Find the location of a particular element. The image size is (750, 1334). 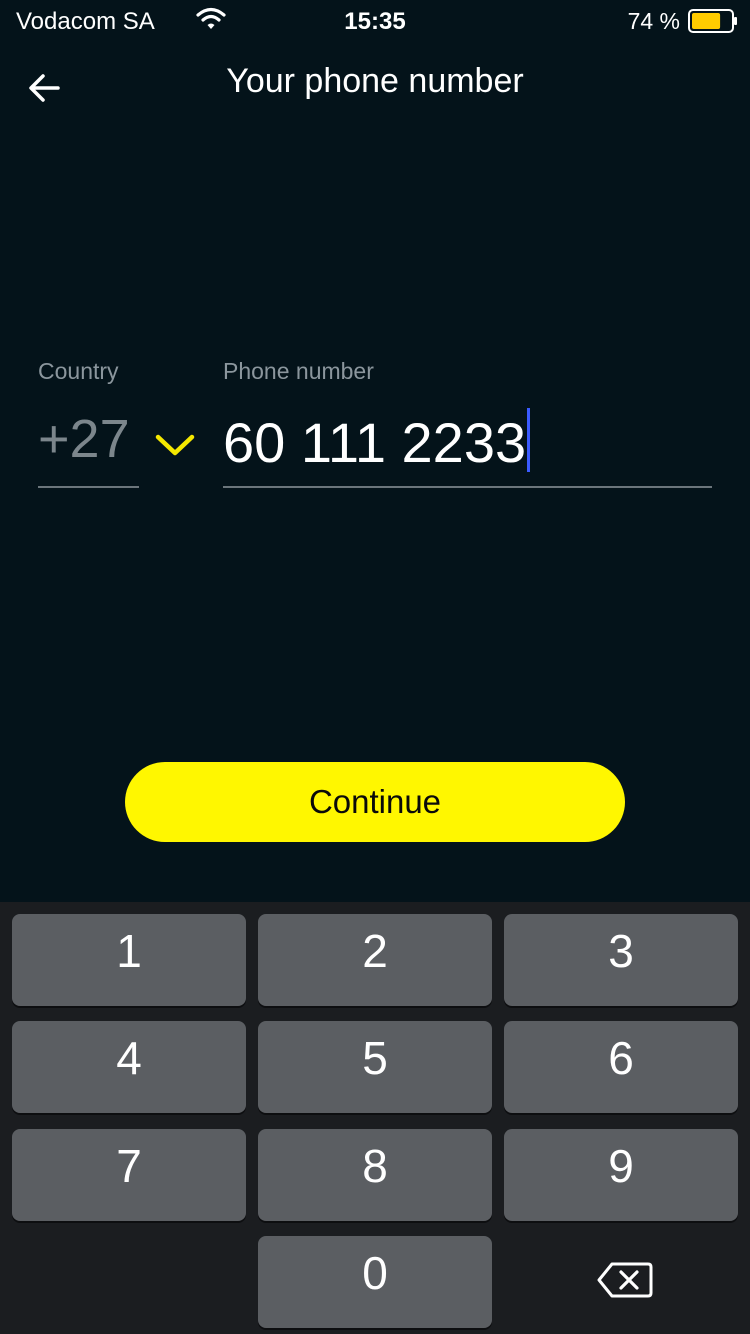

key-5: 5 is located at coordinates (375, 1067).